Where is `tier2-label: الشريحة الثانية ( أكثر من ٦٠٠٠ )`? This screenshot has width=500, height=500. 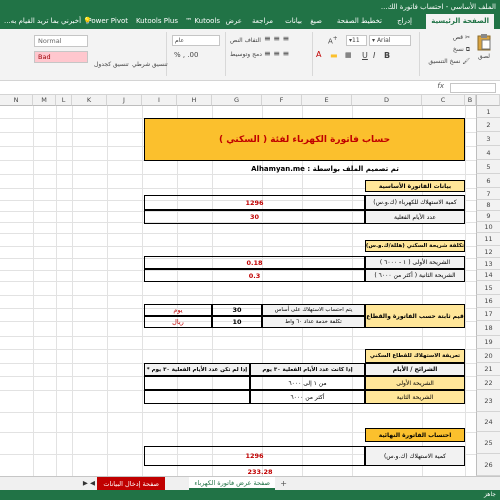 tier2-label: الشريحة الثانية ( أكثر من ٦٠٠٠ ) is located at coordinates (415, 275).